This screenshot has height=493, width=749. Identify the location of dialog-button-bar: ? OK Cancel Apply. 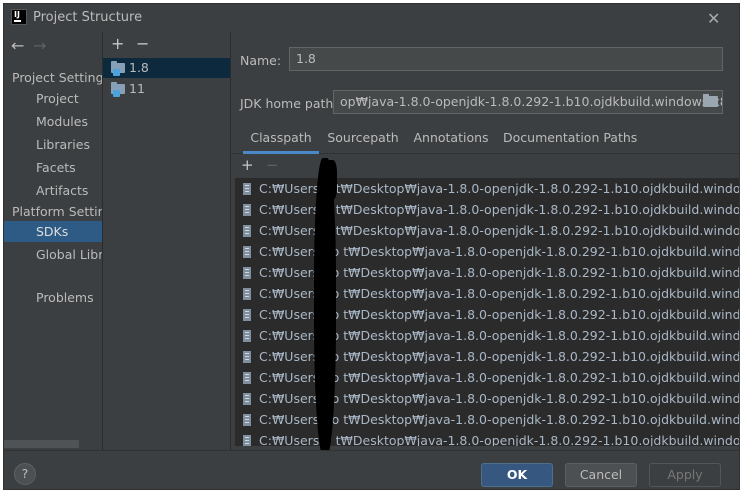
(371, 469).